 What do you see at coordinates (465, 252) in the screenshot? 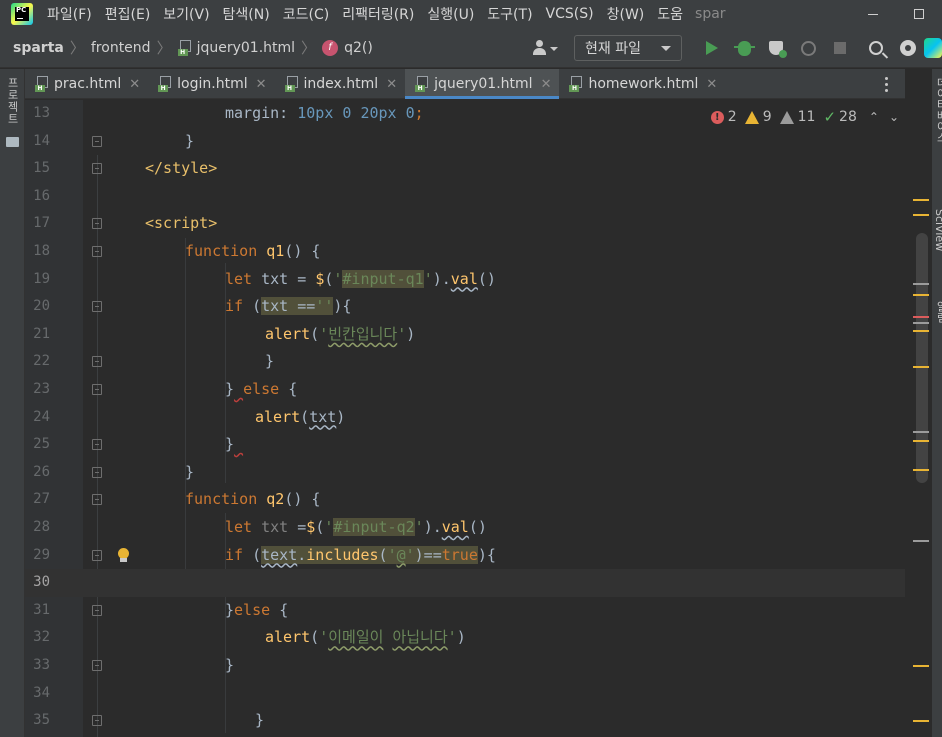
I see `code-line: 18 function q1() {` at bounding box center [465, 252].